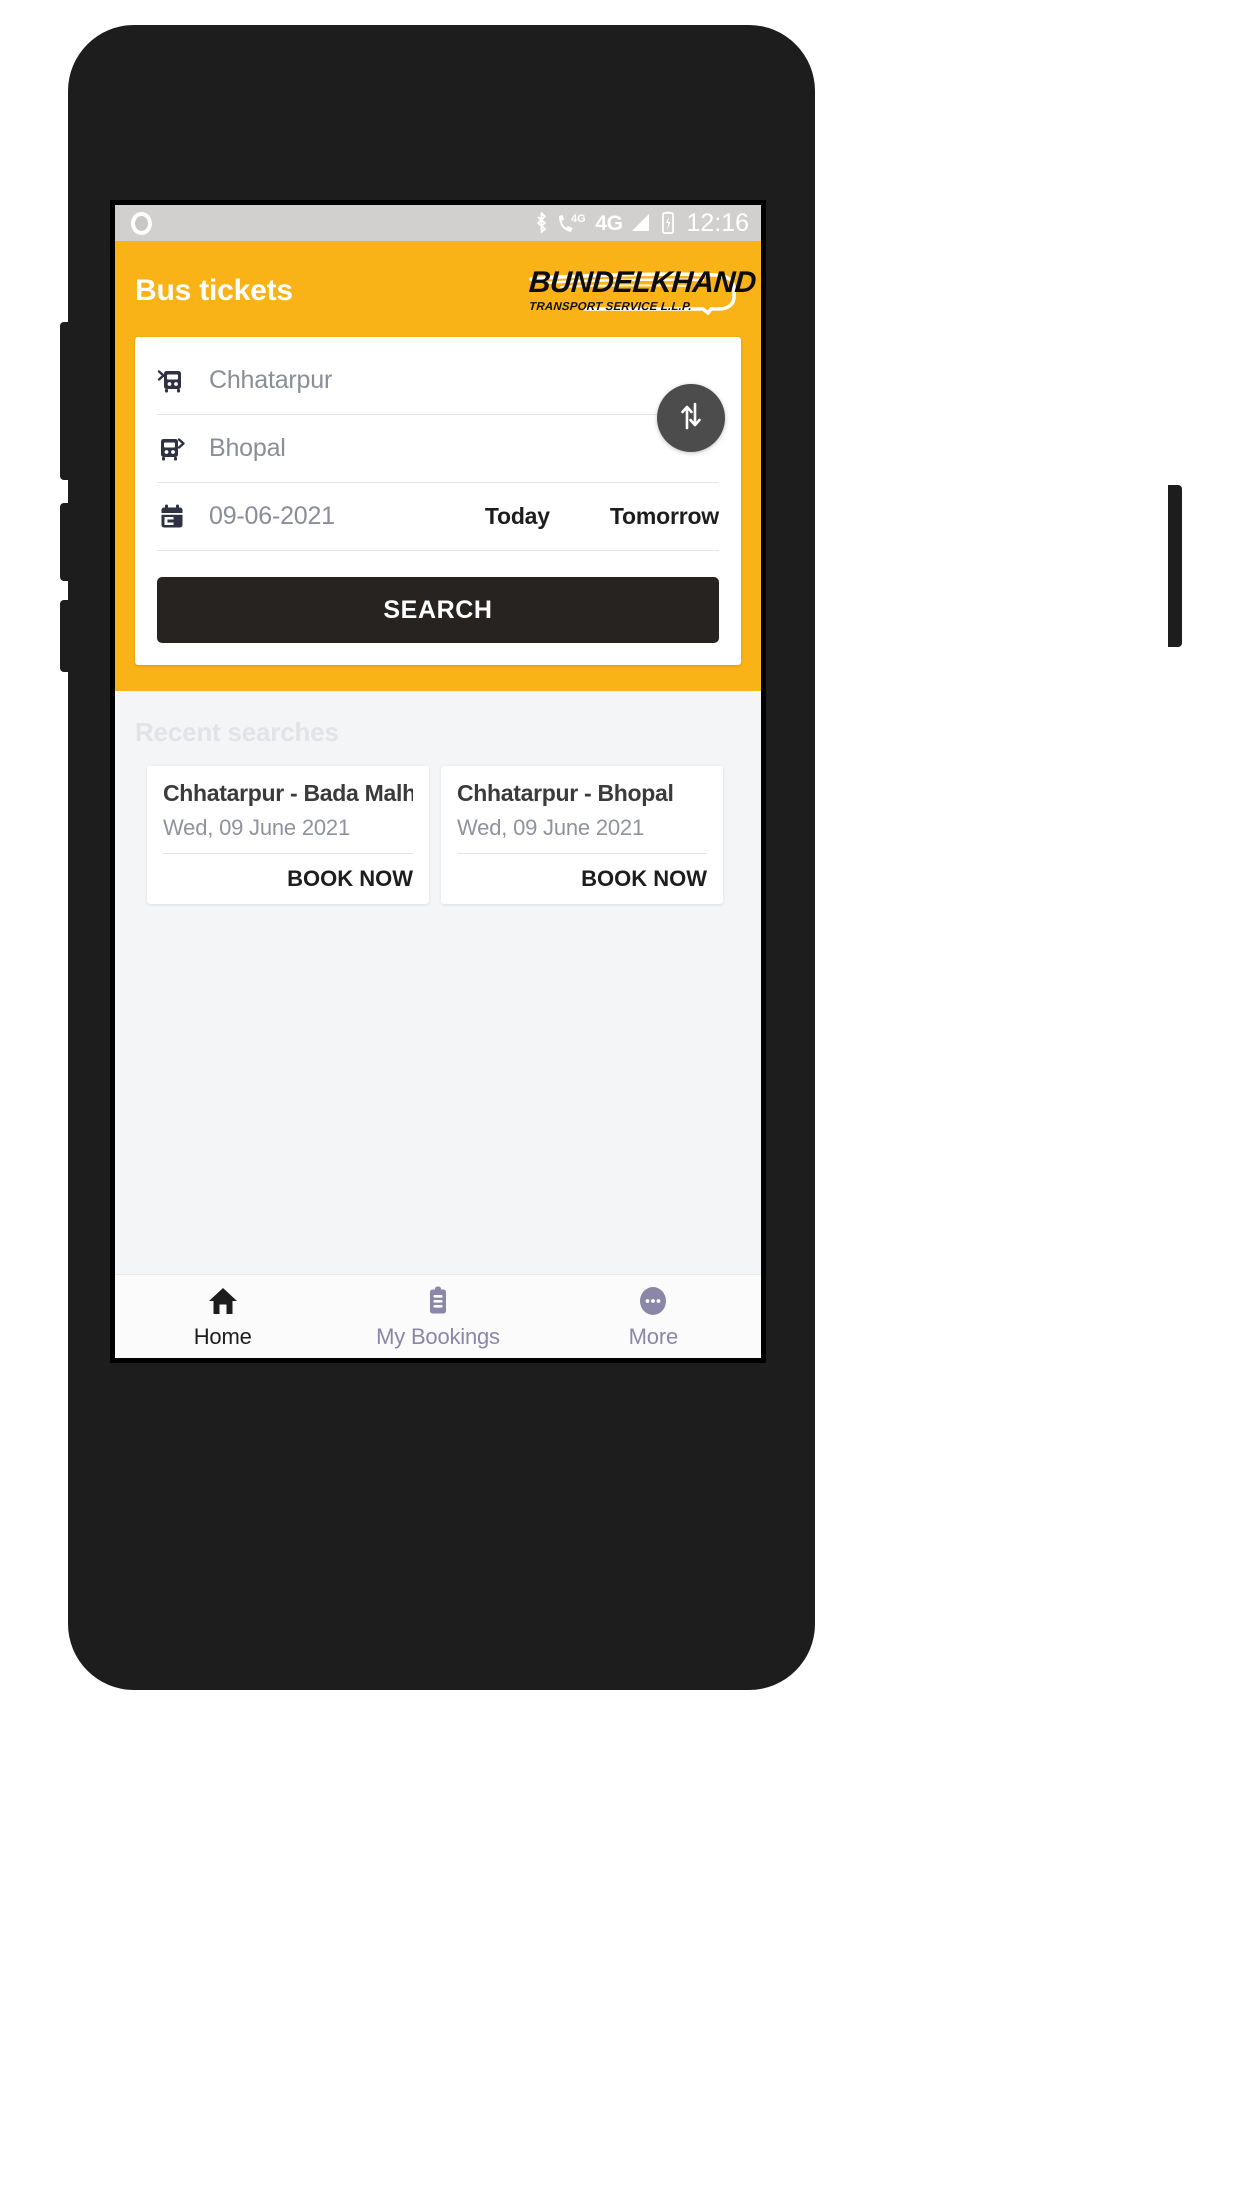 The width and height of the screenshot is (1242, 2208). I want to click on status-bar: 4G 4G 12:16, so click(438, 223).